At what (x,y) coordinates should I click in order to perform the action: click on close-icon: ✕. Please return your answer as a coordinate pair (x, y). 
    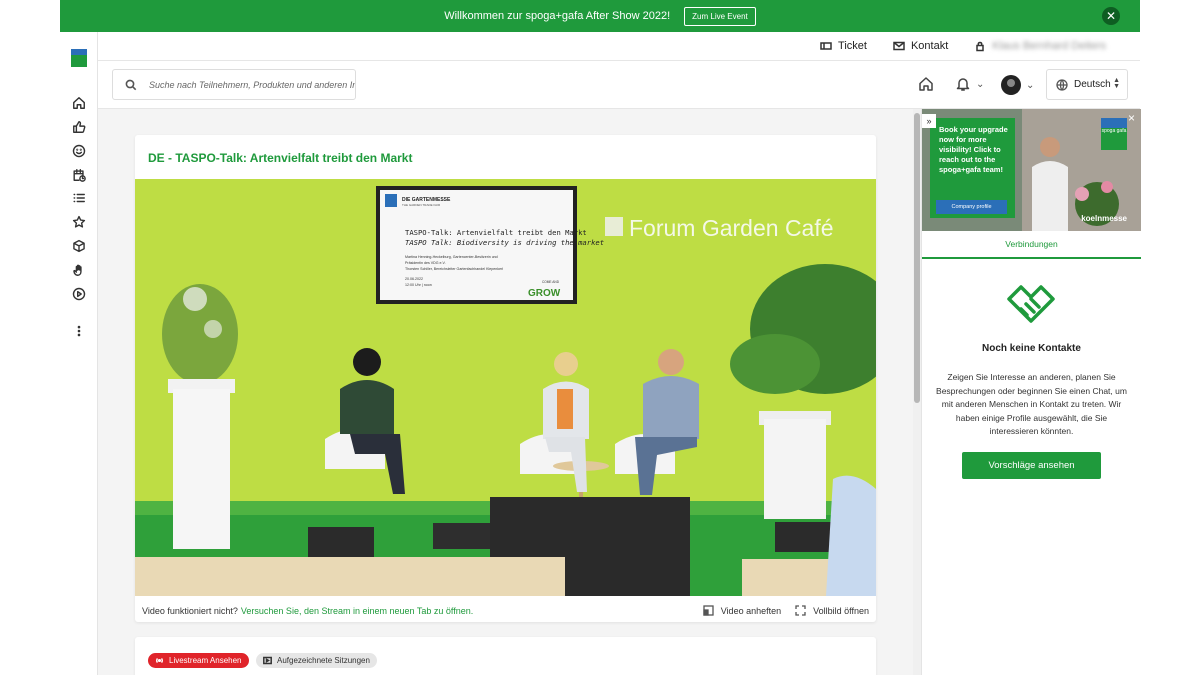
    Looking at the image, I should click on (1111, 16).